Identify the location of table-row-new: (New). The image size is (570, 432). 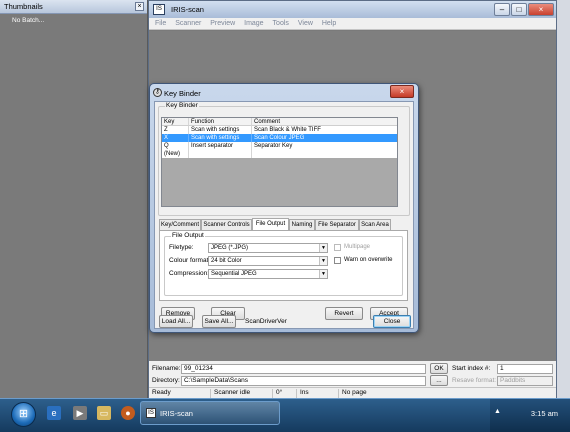
(279, 154).